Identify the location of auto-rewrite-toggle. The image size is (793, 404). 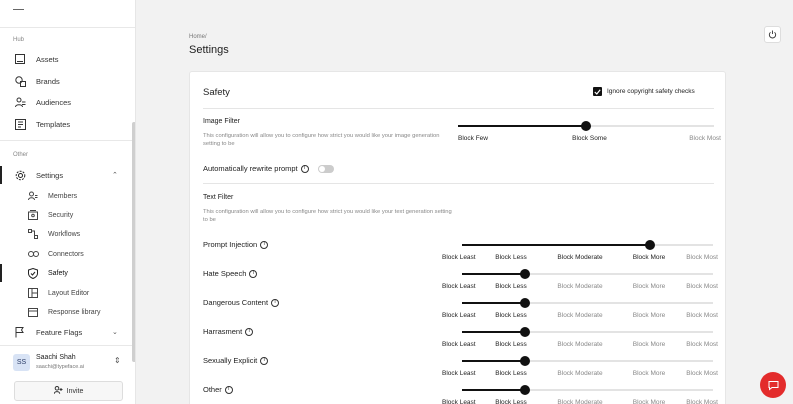
(325, 168).